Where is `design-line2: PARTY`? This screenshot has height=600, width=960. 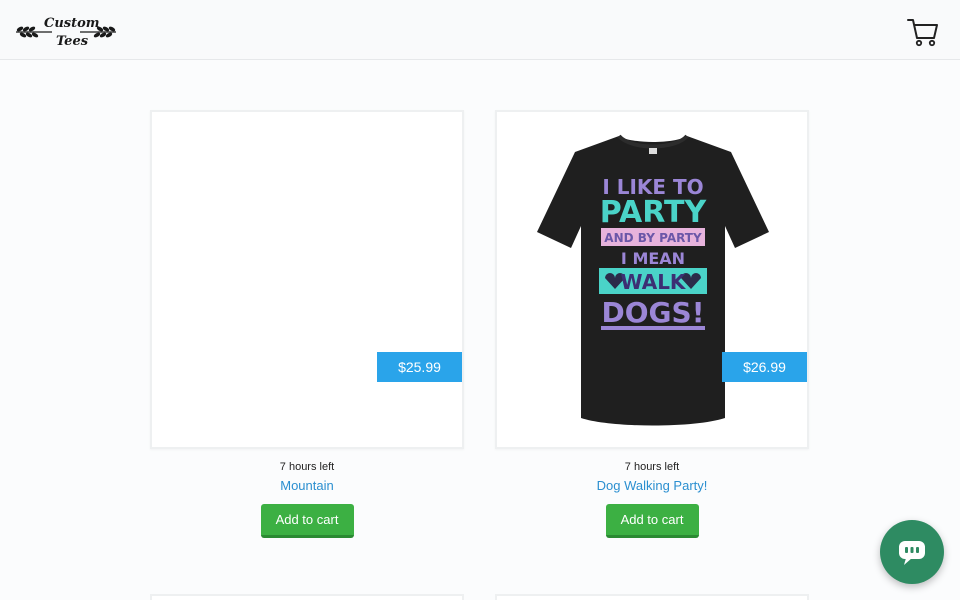
design-line2: PARTY is located at coordinates (654, 212).